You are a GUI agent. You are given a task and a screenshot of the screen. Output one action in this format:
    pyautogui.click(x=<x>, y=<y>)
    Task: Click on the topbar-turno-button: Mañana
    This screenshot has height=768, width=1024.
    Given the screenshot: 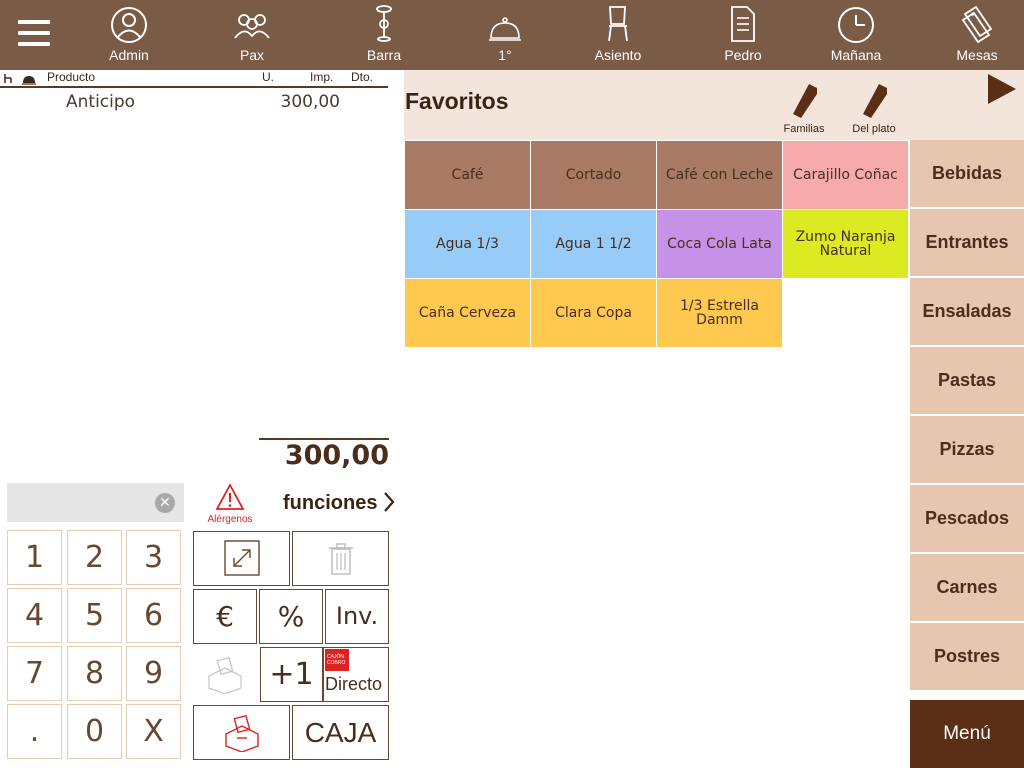 What is the action you would take?
    pyautogui.click(x=856, y=35)
    